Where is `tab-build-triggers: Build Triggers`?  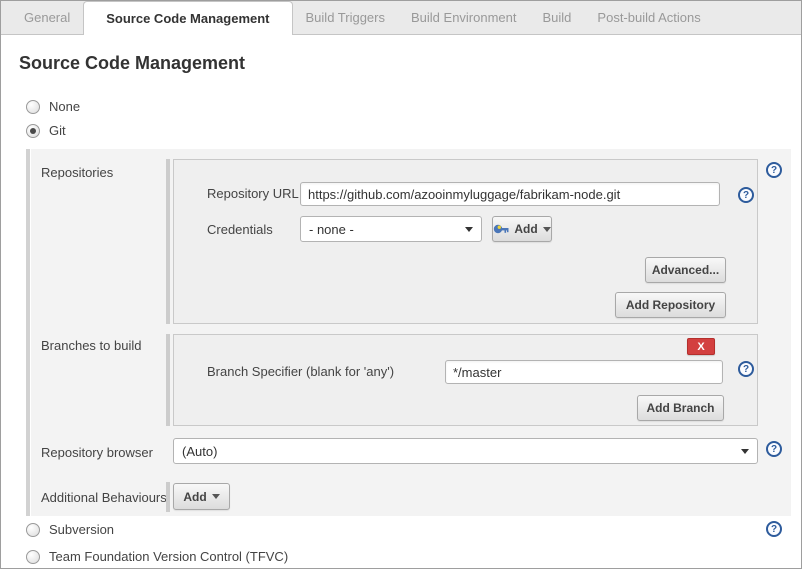 tab-build-triggers: Build Triggers is located at coordinates (345, 17).